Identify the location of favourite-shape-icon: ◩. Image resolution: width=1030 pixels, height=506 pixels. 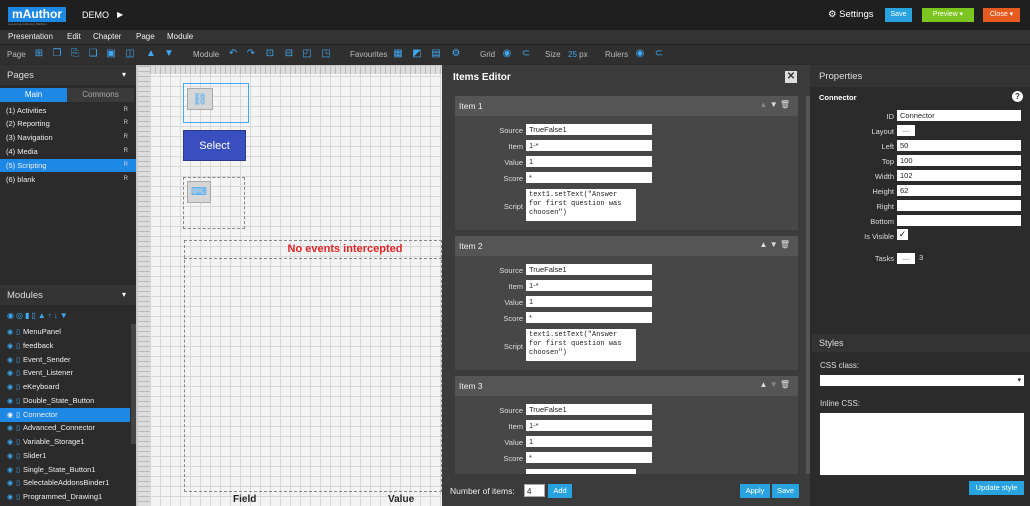
(417, 54).